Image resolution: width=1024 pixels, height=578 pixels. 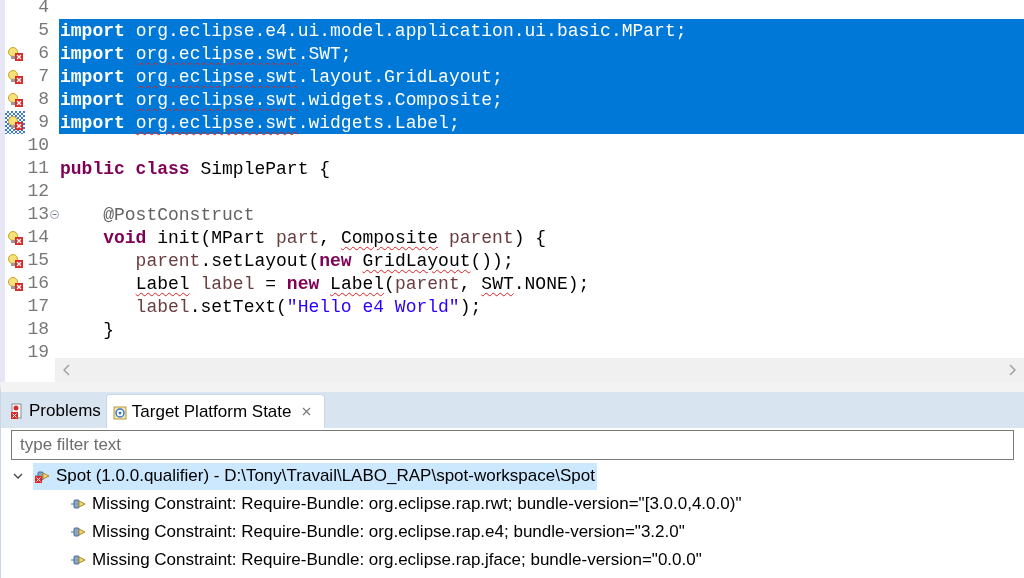 What do you see at coordinates (43, 9) in the screenshot?
I see `line-number: 4` at bounding box center [43, 9].